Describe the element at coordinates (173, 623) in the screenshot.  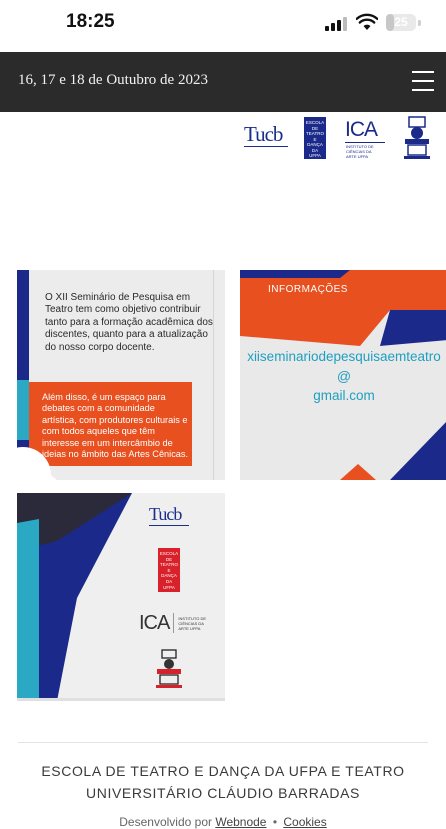
I see `card3-ica-logo: ICA INSTITUTO DE CIÊNCIAS DA ARTE UFPA` at that location.